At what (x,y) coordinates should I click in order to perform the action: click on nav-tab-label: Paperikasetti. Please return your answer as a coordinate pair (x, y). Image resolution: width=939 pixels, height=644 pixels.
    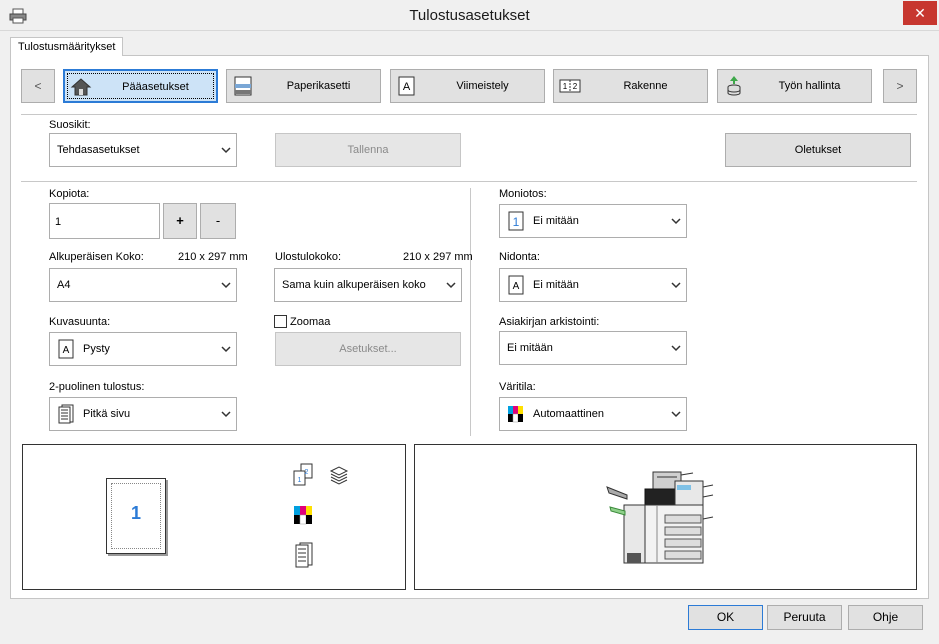
    Looking at the image, I should click on (318, 86).